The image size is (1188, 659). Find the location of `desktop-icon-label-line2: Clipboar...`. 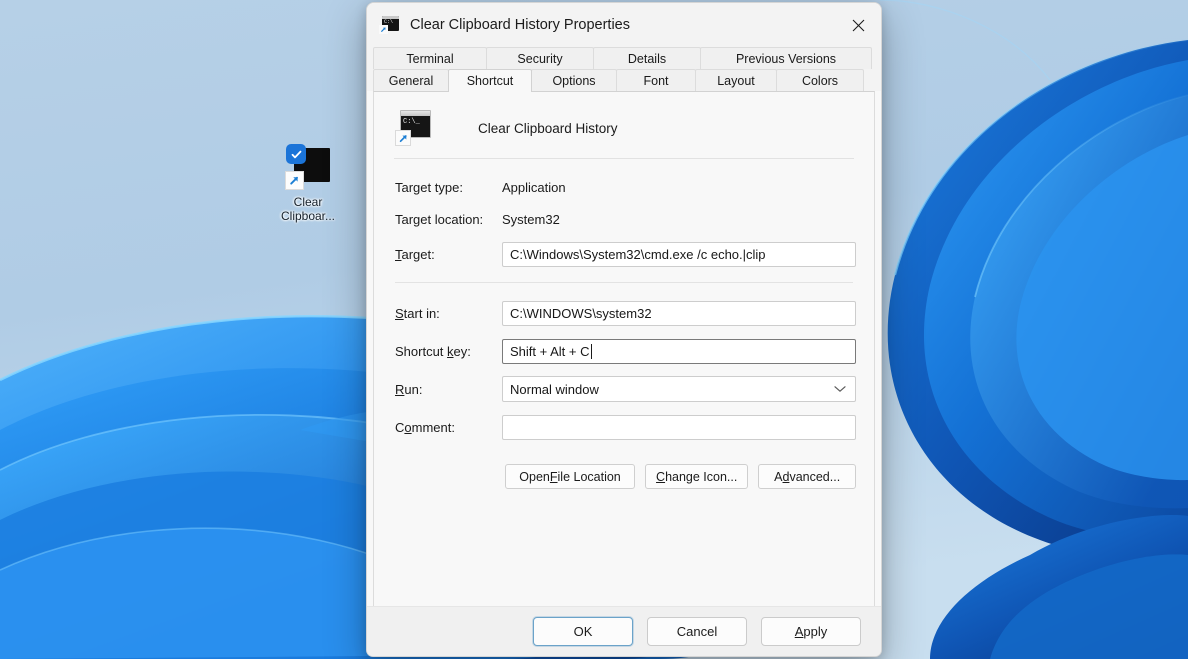

desktop-icon-label-line2: Clipboar... is located at coordinates (308, 216).